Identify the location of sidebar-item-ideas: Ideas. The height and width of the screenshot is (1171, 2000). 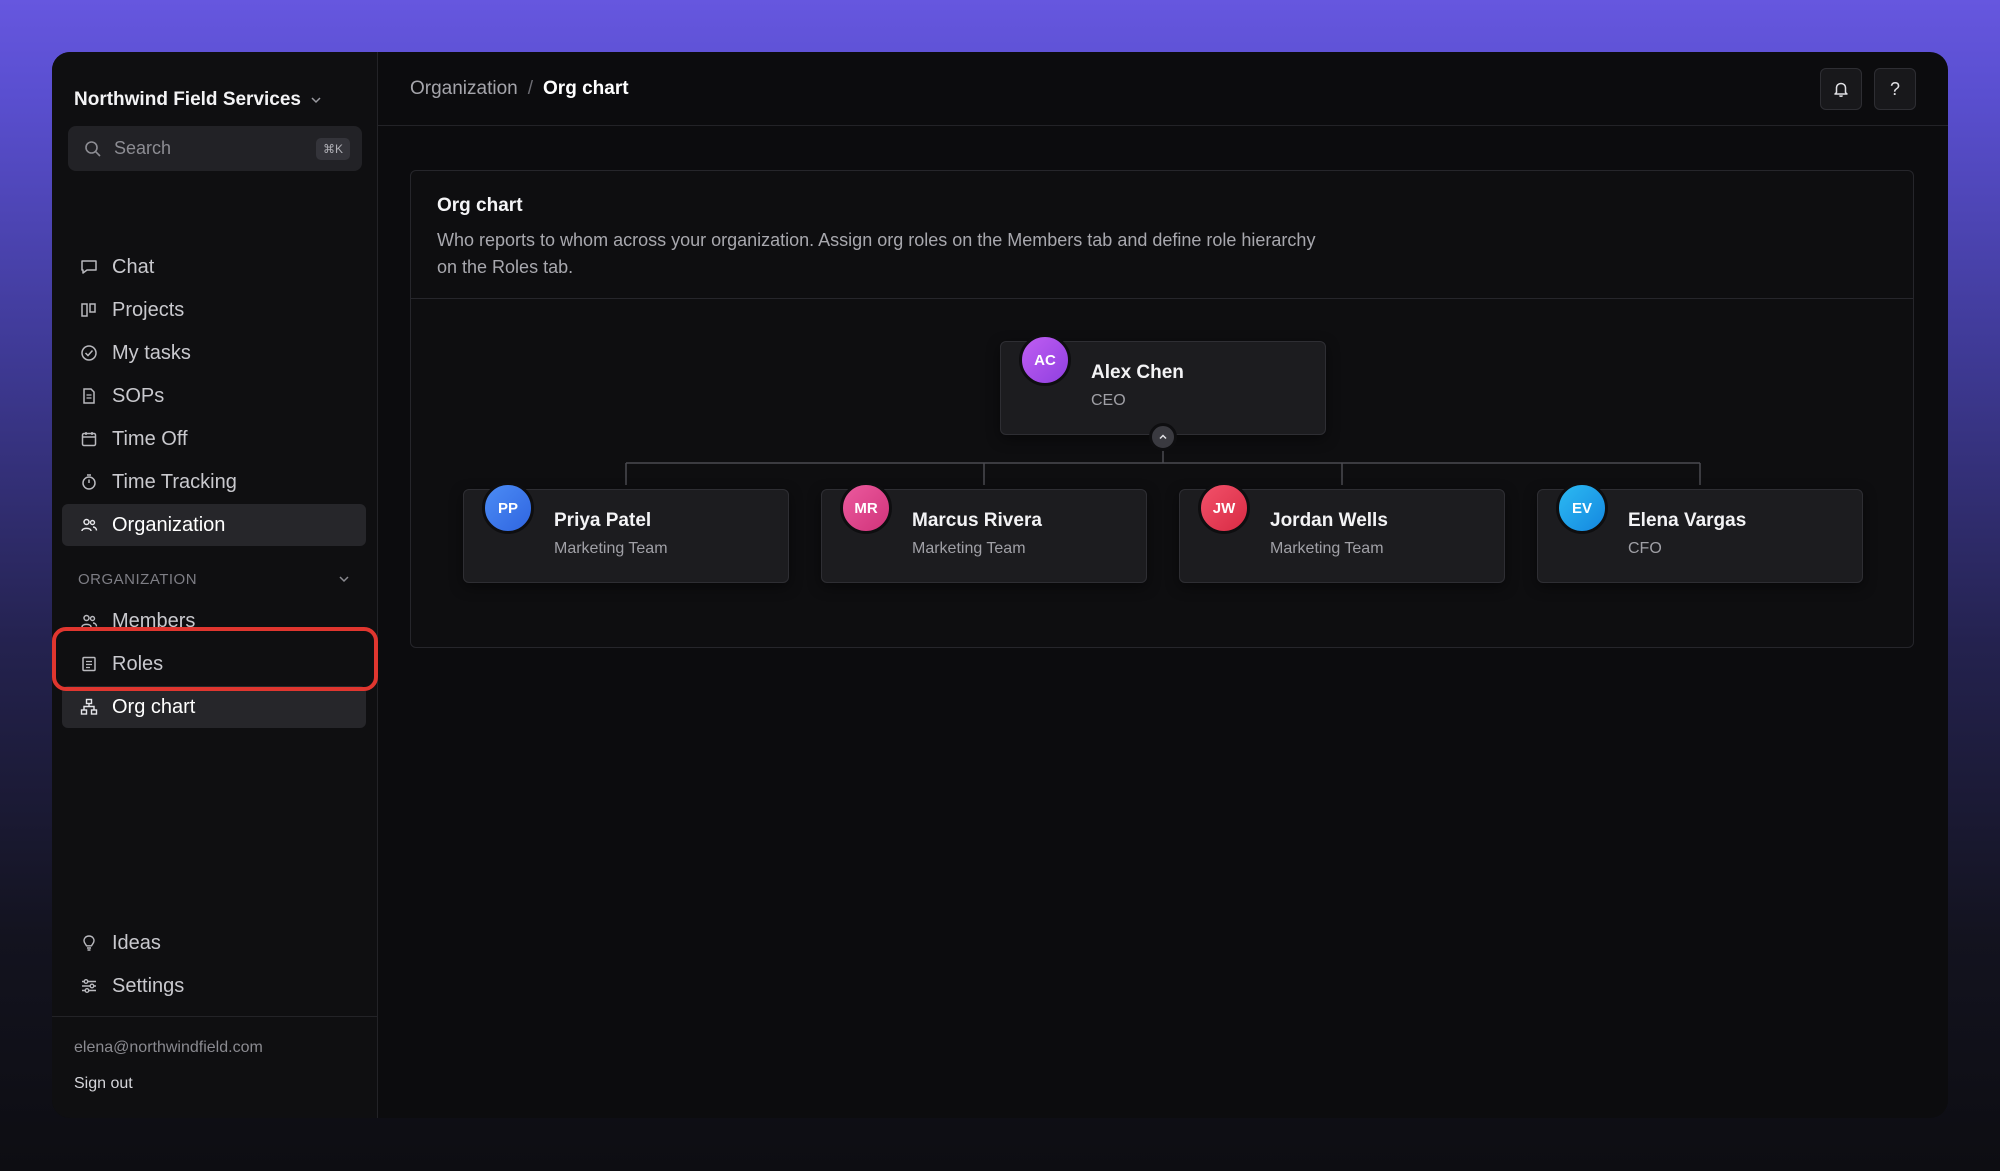
(214, 943).